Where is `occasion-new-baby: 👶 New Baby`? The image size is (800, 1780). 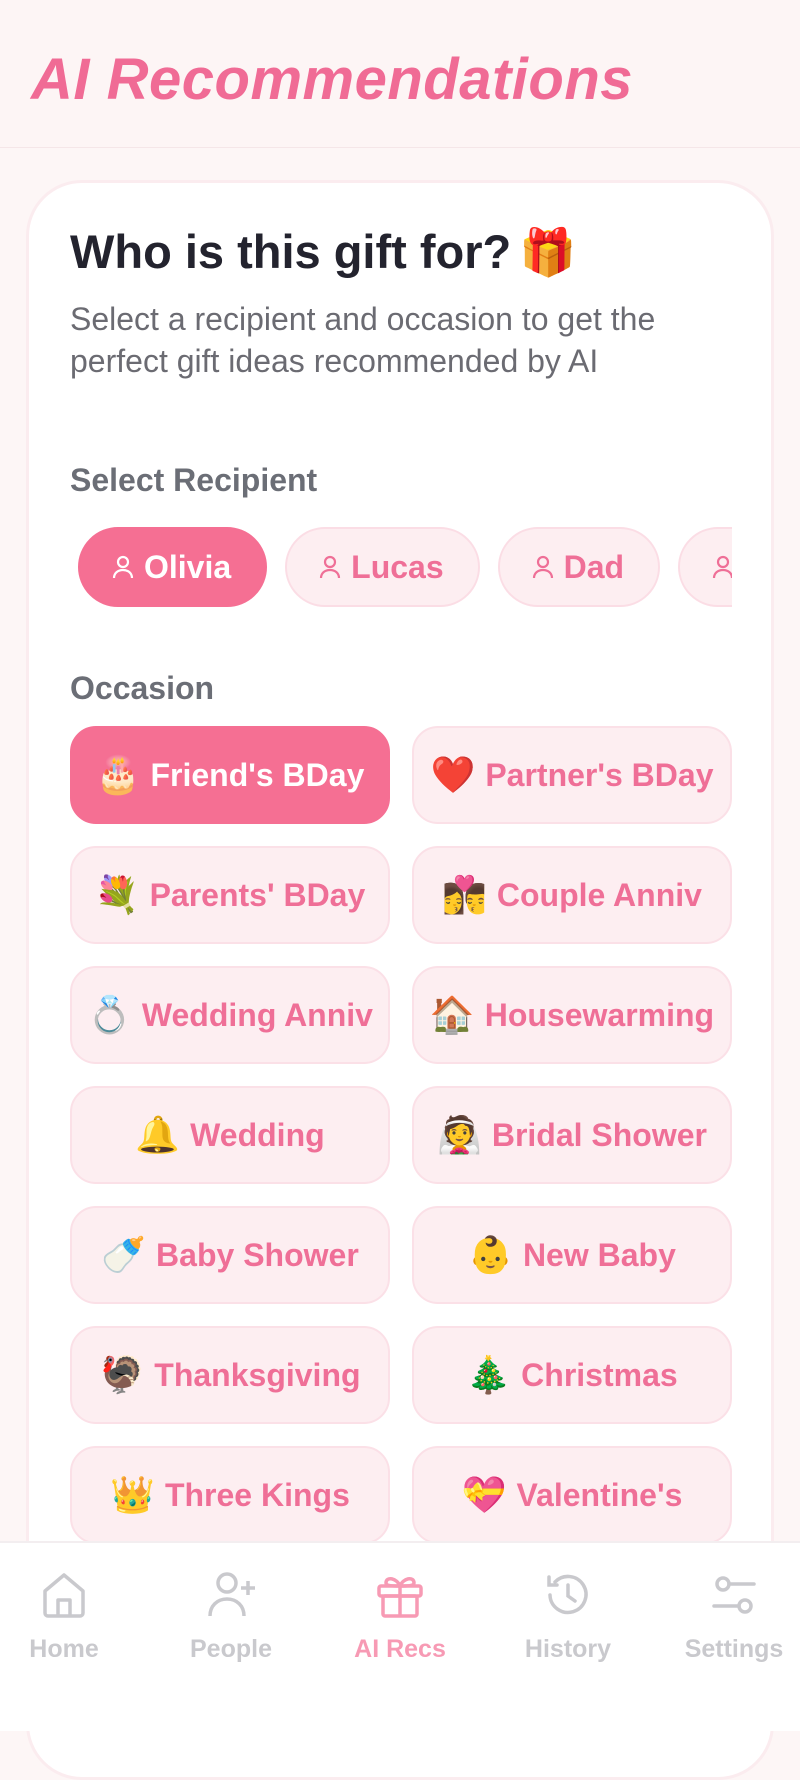
occasion-new-baby: 👶 New Baby is located at coordinates (572, 1255).